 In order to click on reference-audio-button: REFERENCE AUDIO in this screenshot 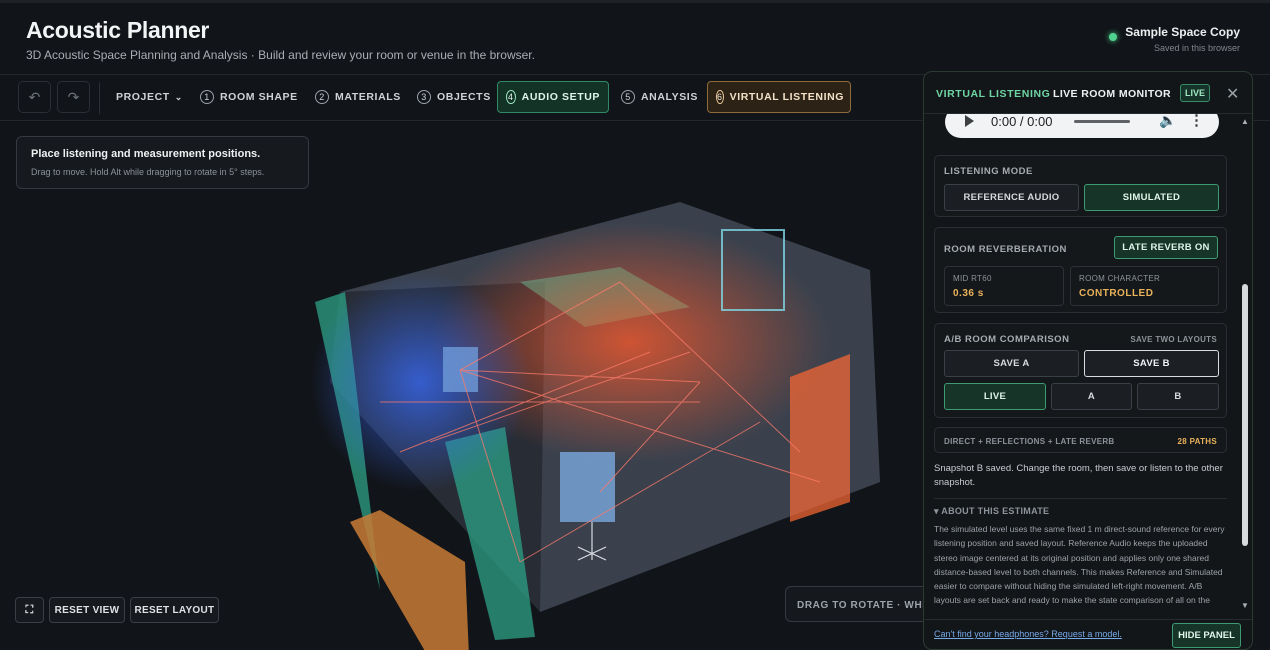, I will do `click(1011, 197)`.